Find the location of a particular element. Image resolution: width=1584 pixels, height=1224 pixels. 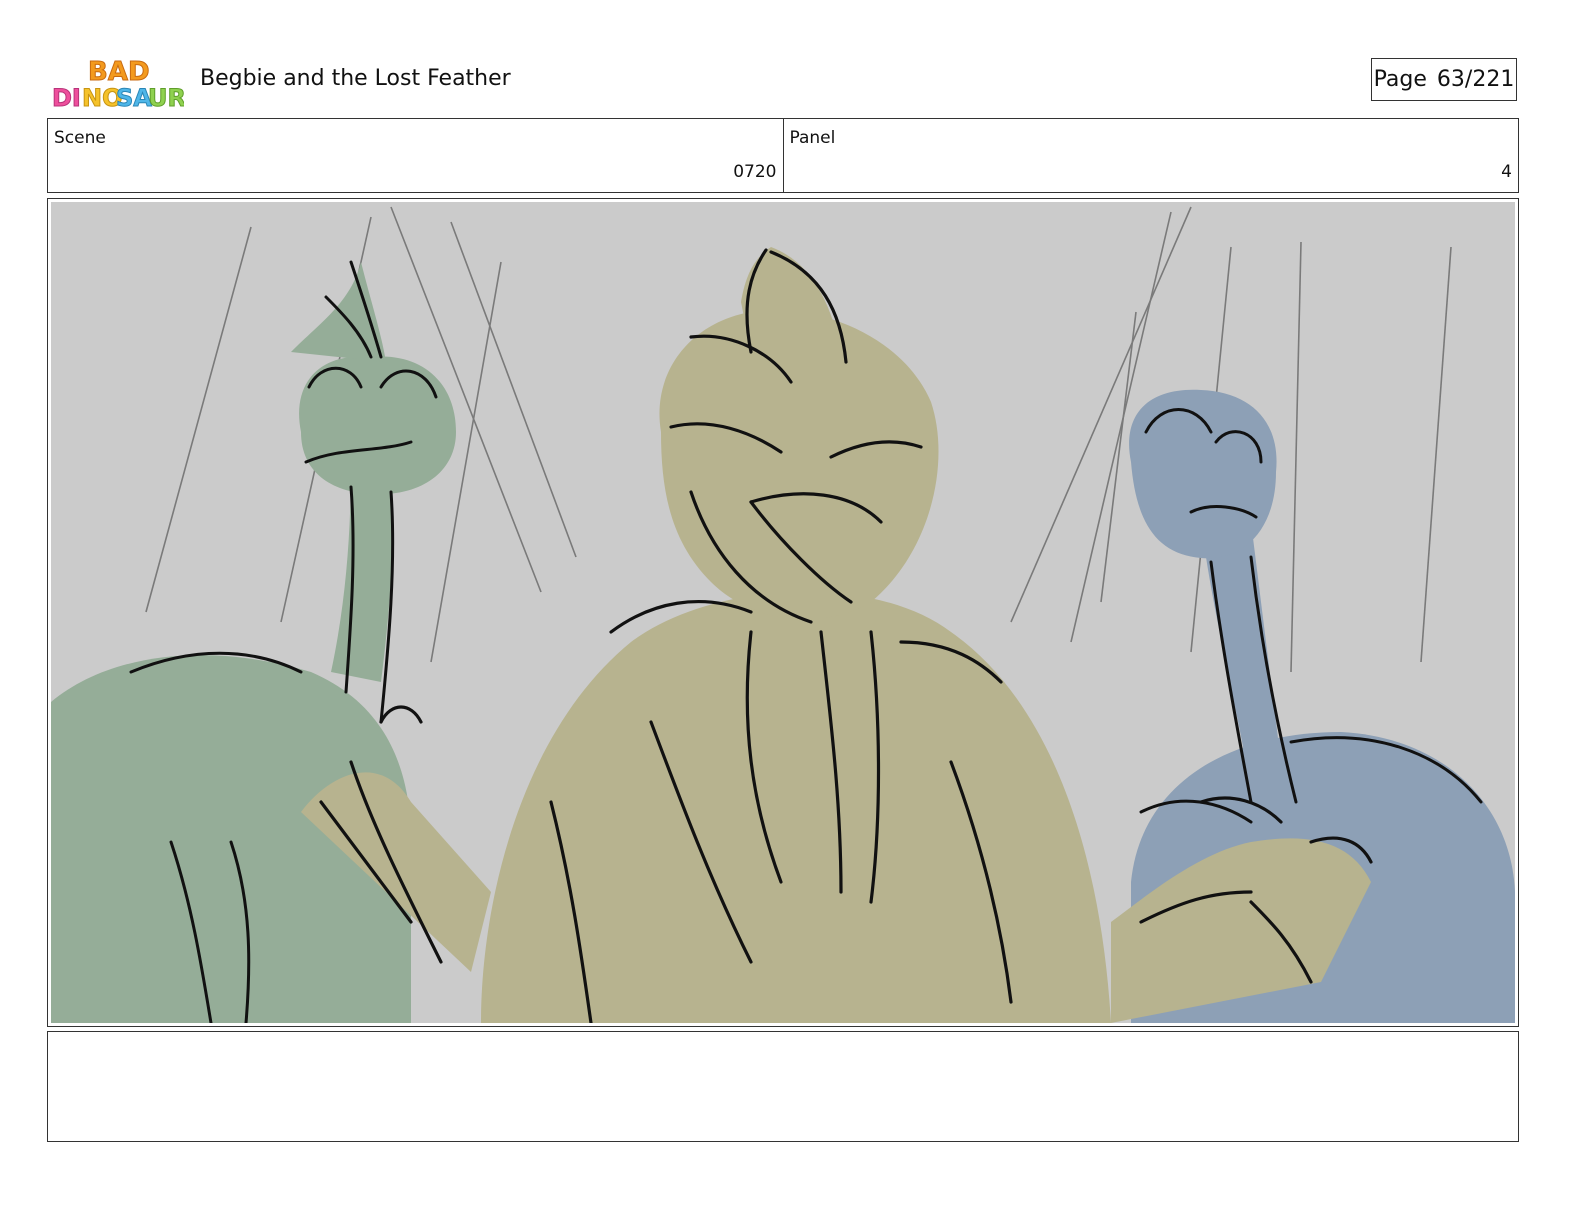

notes-box is located at coordinates (783, 1086).